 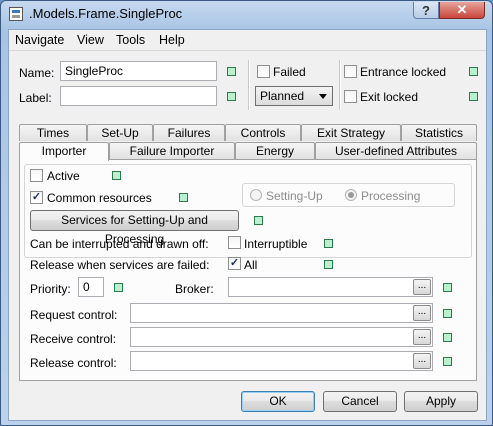 What do you see at coordinates (39, 40) in the screenshot?
I see `menu-navigate: Navigate` at bounding box center [39, 40].